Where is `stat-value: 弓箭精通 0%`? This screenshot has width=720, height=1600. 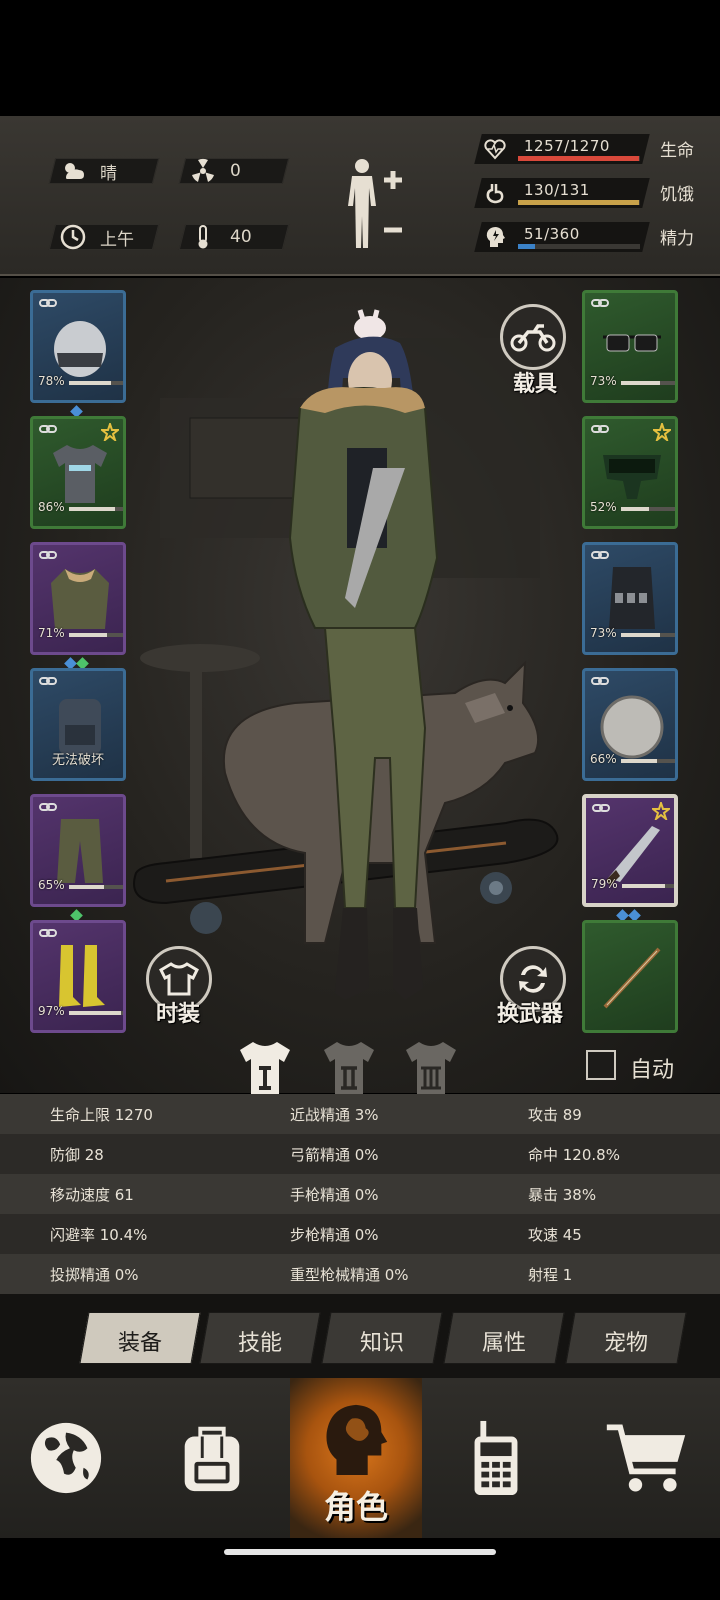 stat-value: 弓箭精通 0% is located at coordinates (334, 1155).